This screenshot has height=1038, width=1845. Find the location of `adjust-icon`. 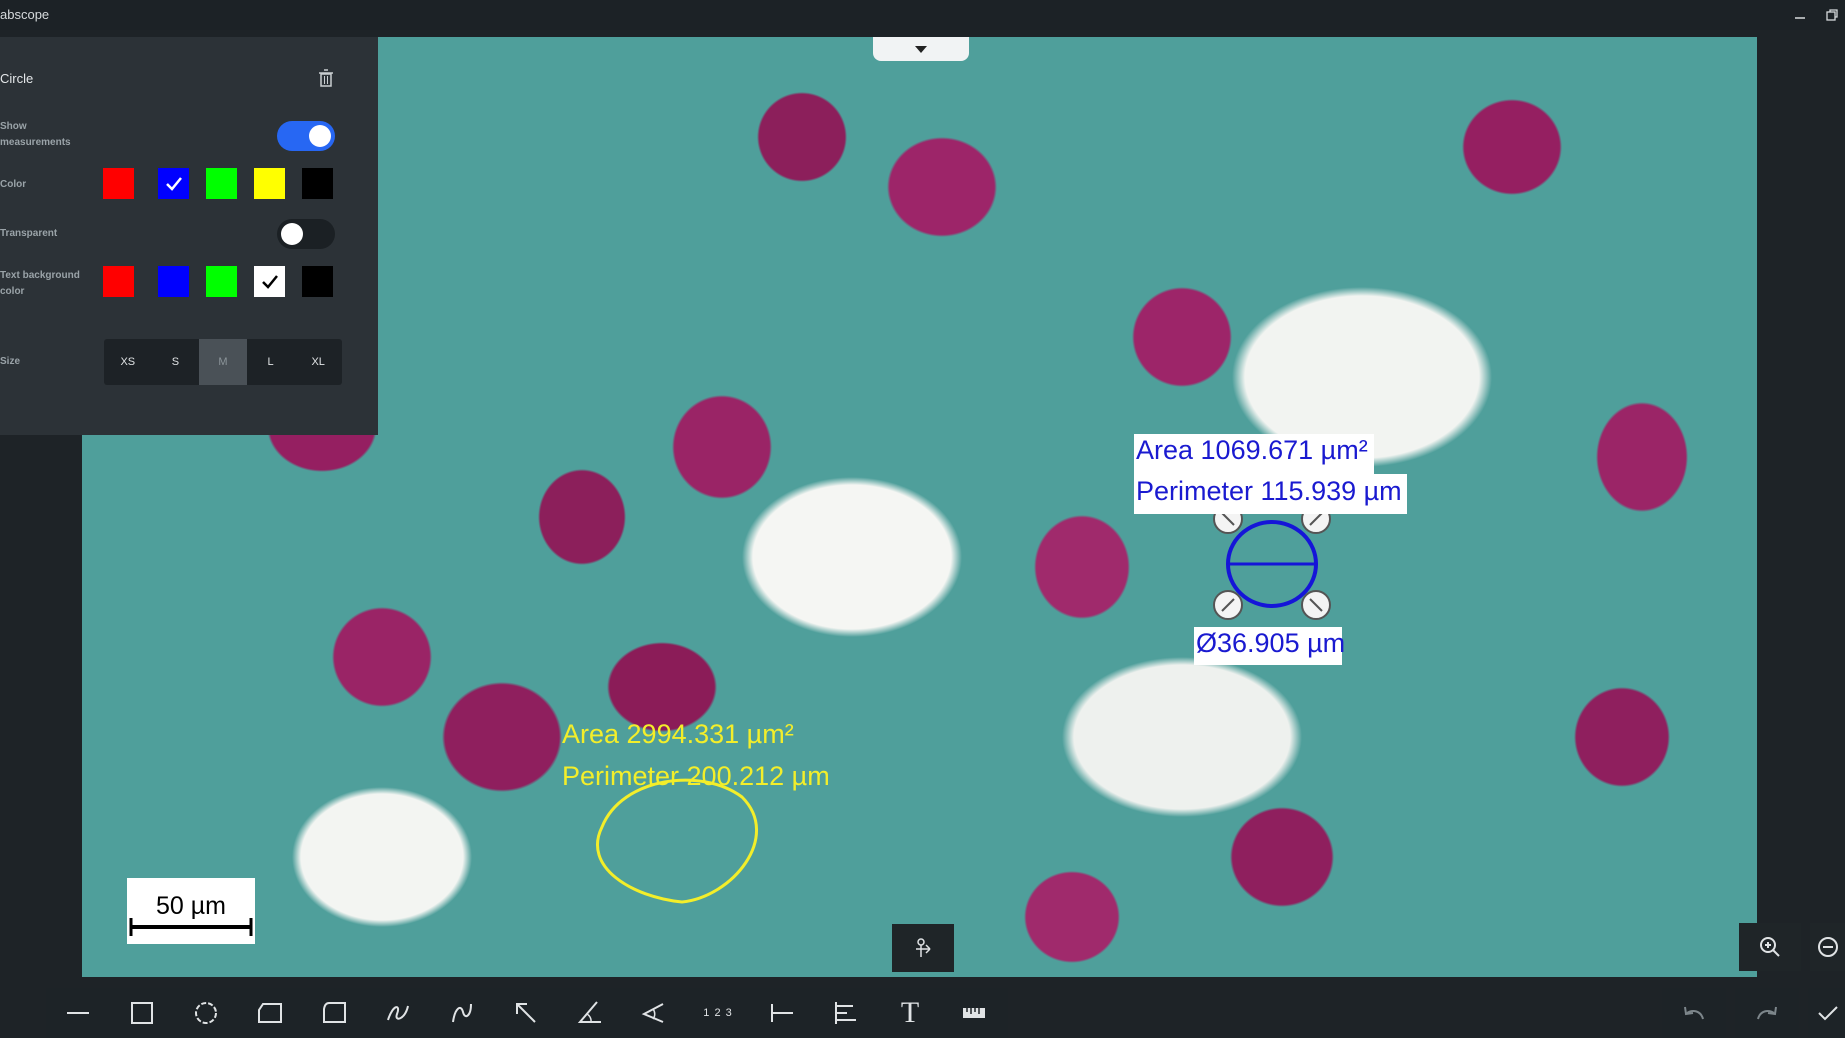

adjust-icon is located at coordinates (923, 947).